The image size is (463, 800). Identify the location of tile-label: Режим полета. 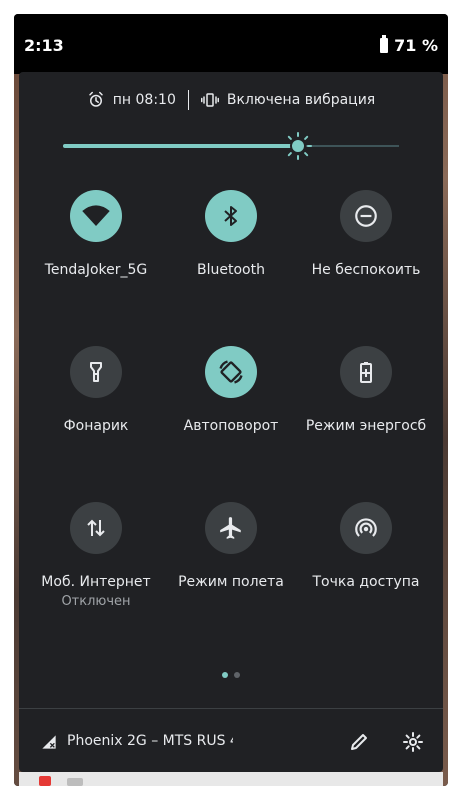
(231, 582).